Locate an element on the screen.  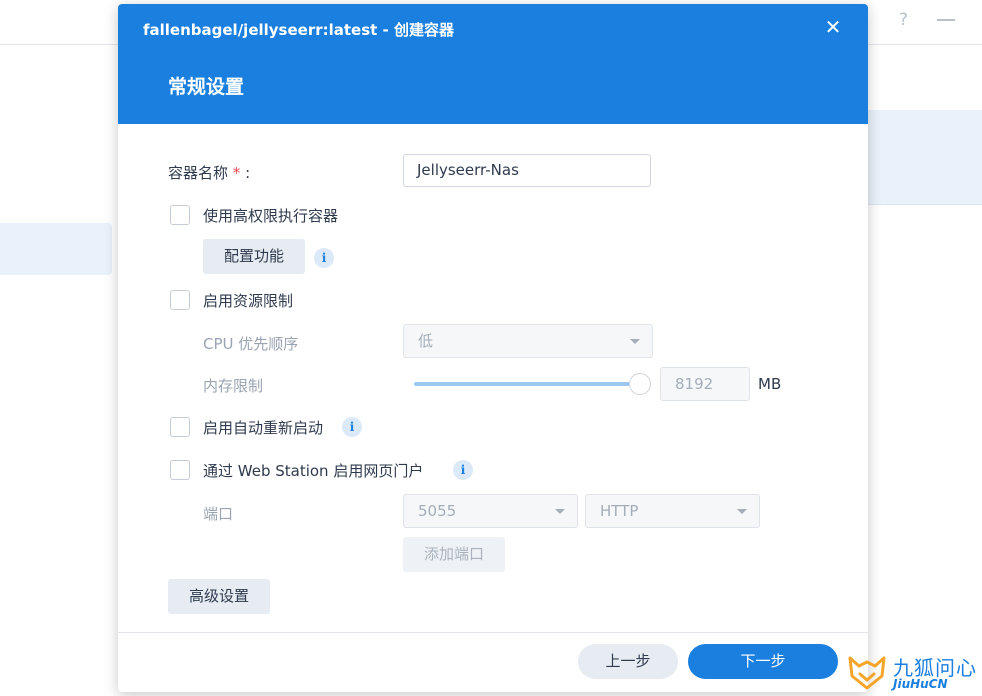
container-name-label: 容器名称 * : is located at coordinates (209, 172).